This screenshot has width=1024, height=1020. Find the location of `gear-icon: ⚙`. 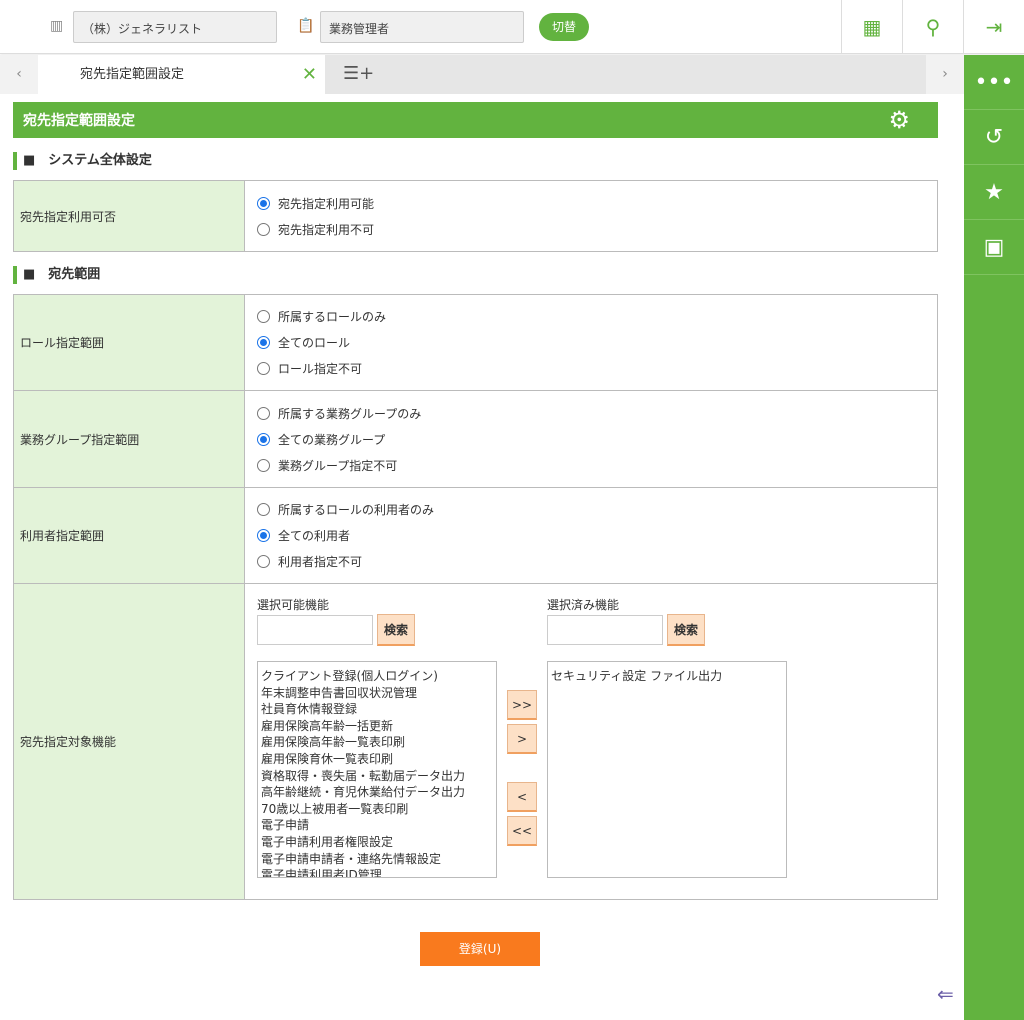

gear-icon: ⚙ is located at coordinates (899, 120).